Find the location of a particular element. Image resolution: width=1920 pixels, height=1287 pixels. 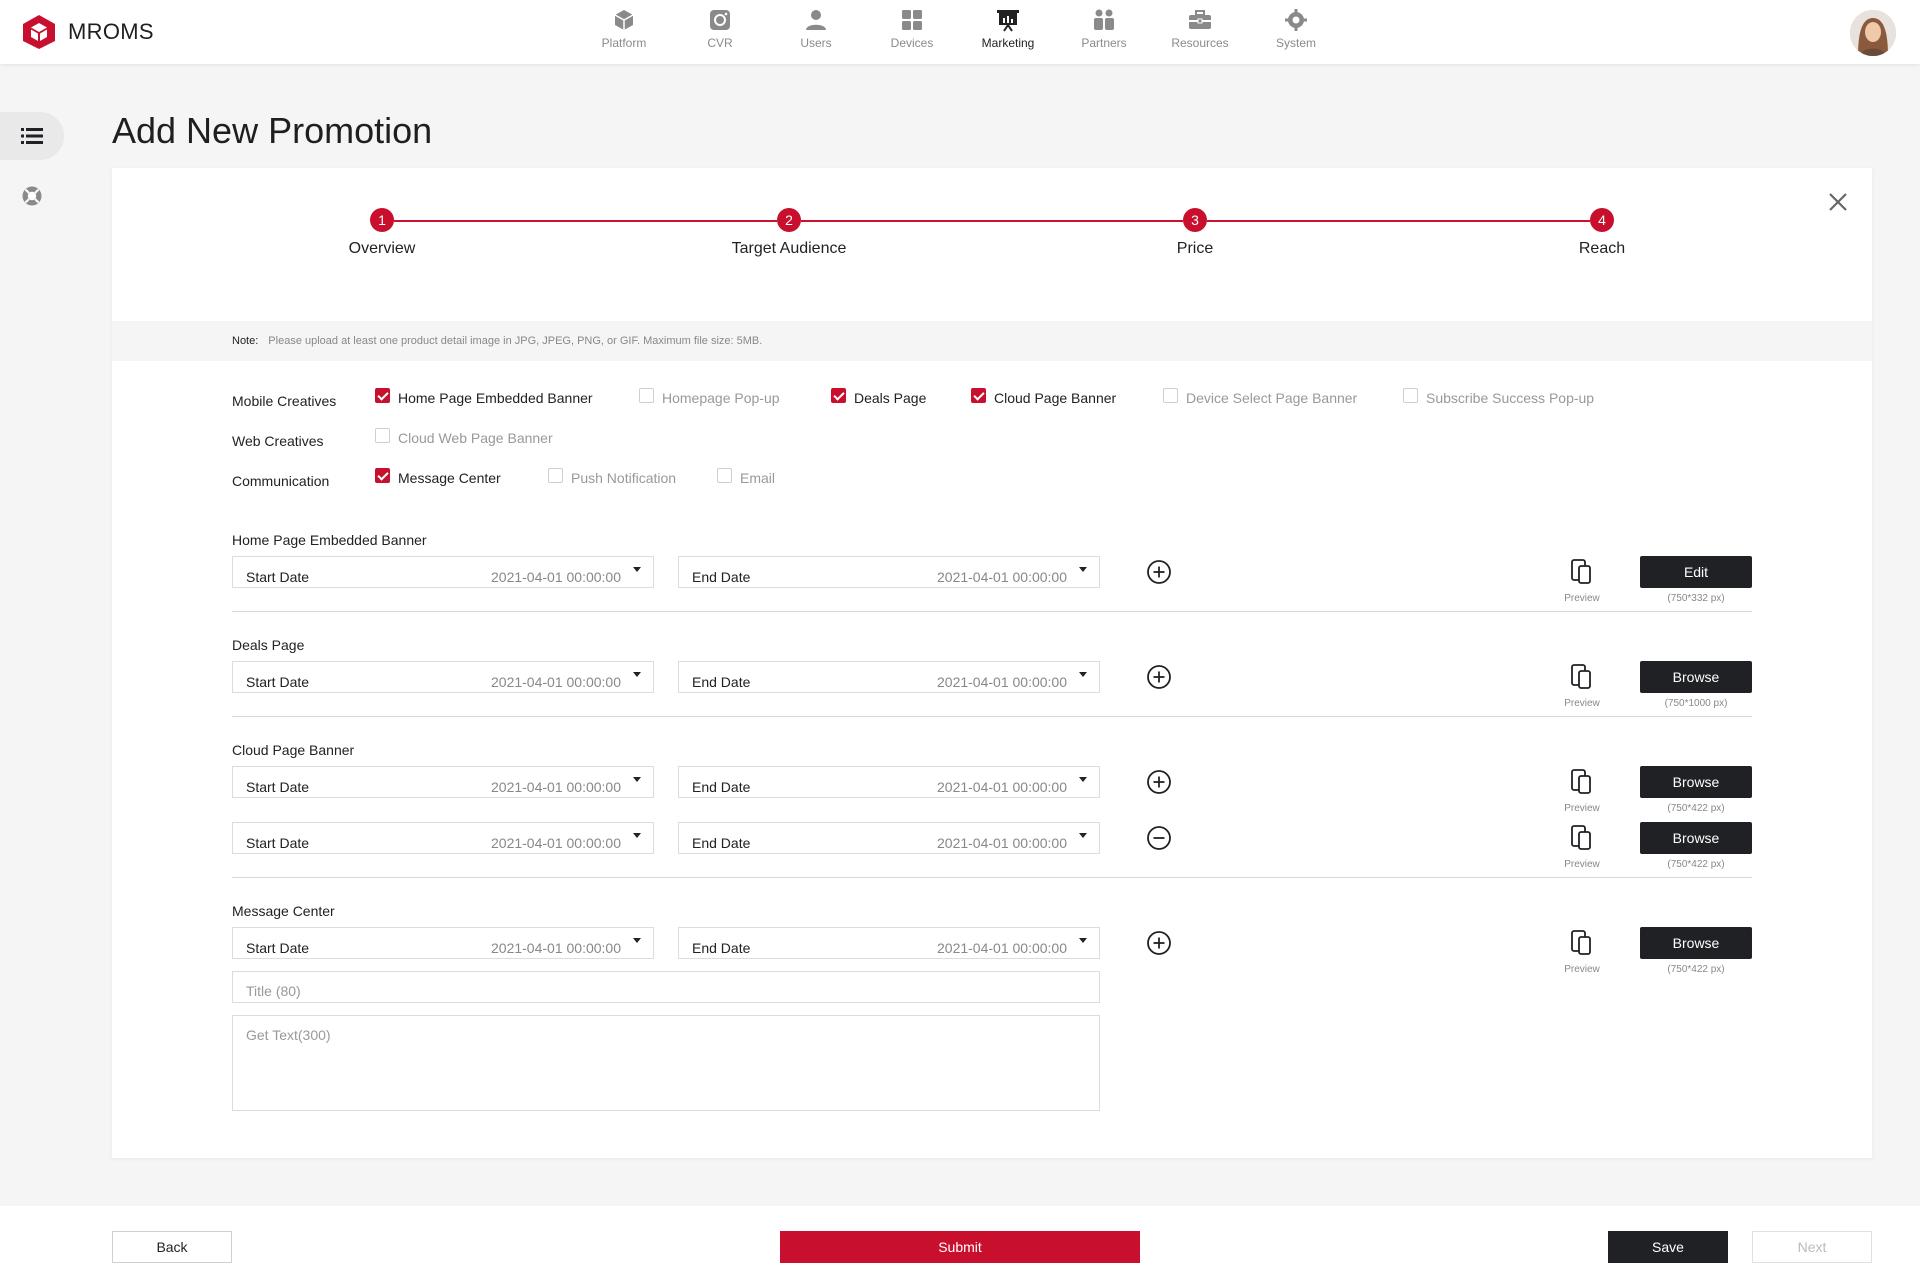

section-title-deals: Deals Page is located at coordinates (268, 645).